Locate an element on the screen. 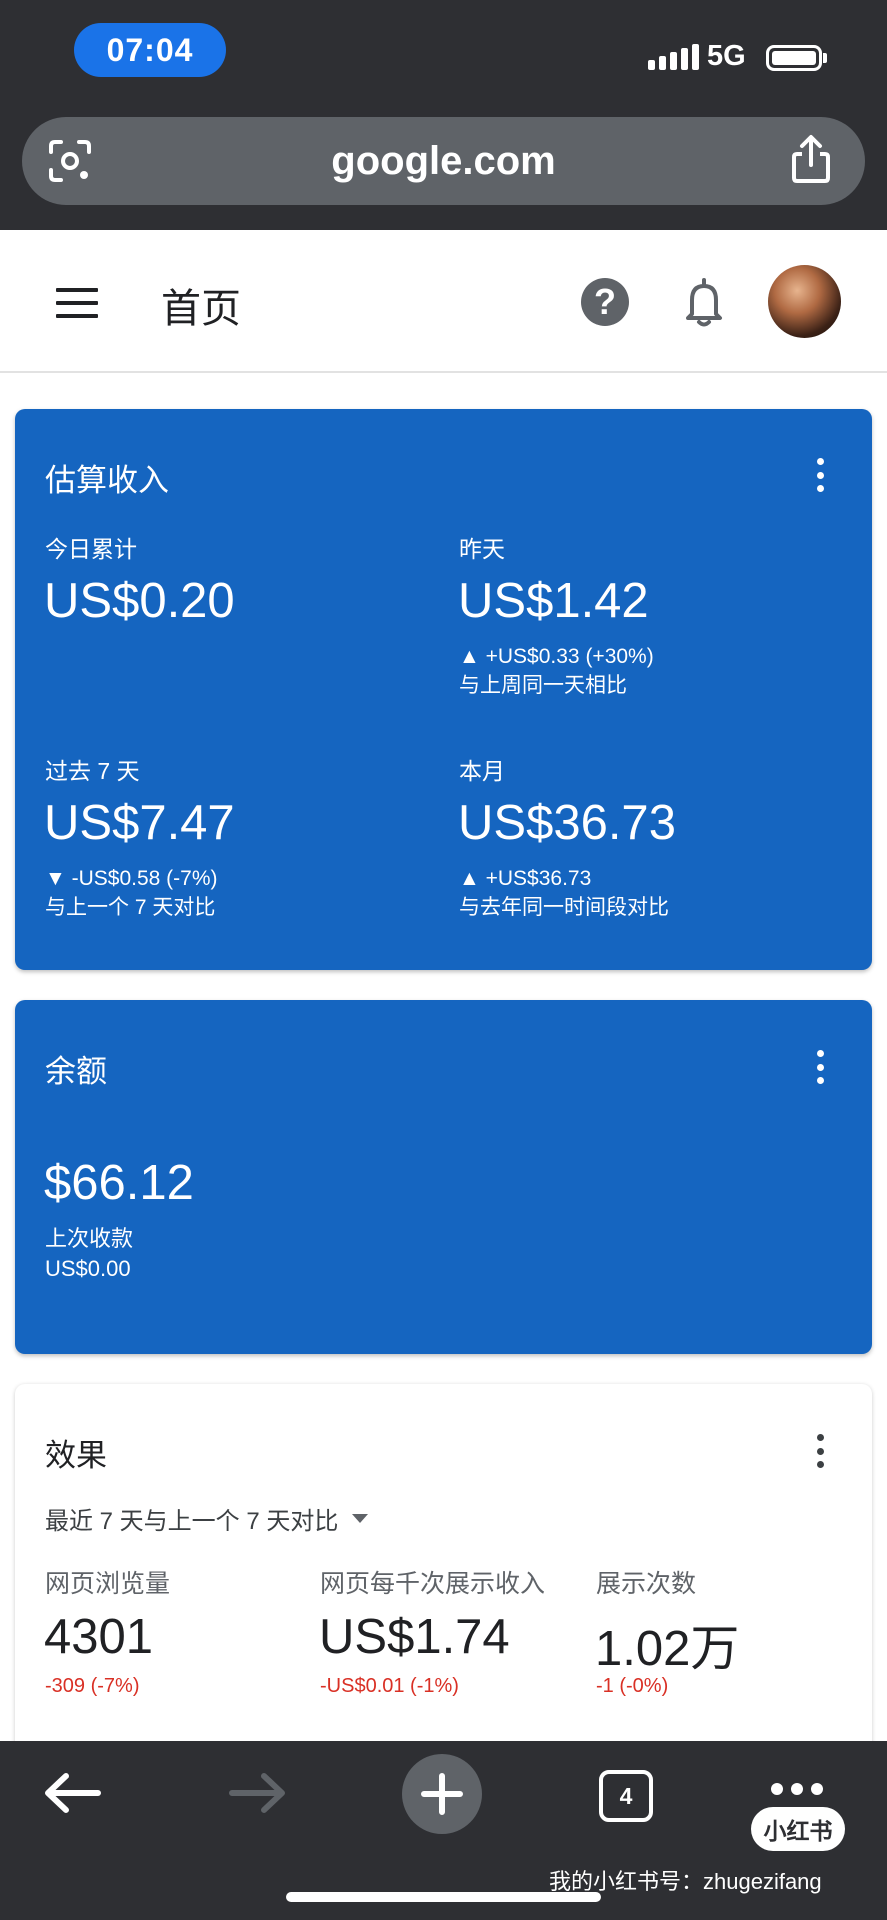 The height and width of the screenshot is (1920, 887). metric-value: 1.02万 is located at coordinates (667, 1649).